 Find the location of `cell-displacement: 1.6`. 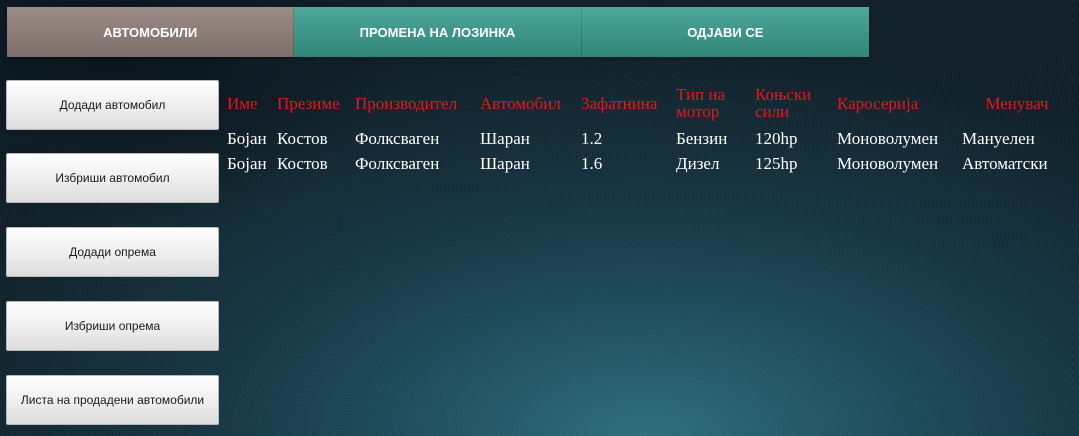

cell-displacement: 1.6 is located at coordinates (592, 163).